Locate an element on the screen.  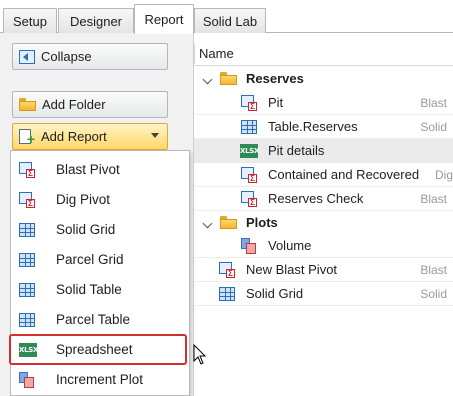
add-report-label: Add Report is located at coordinates (74, 136).